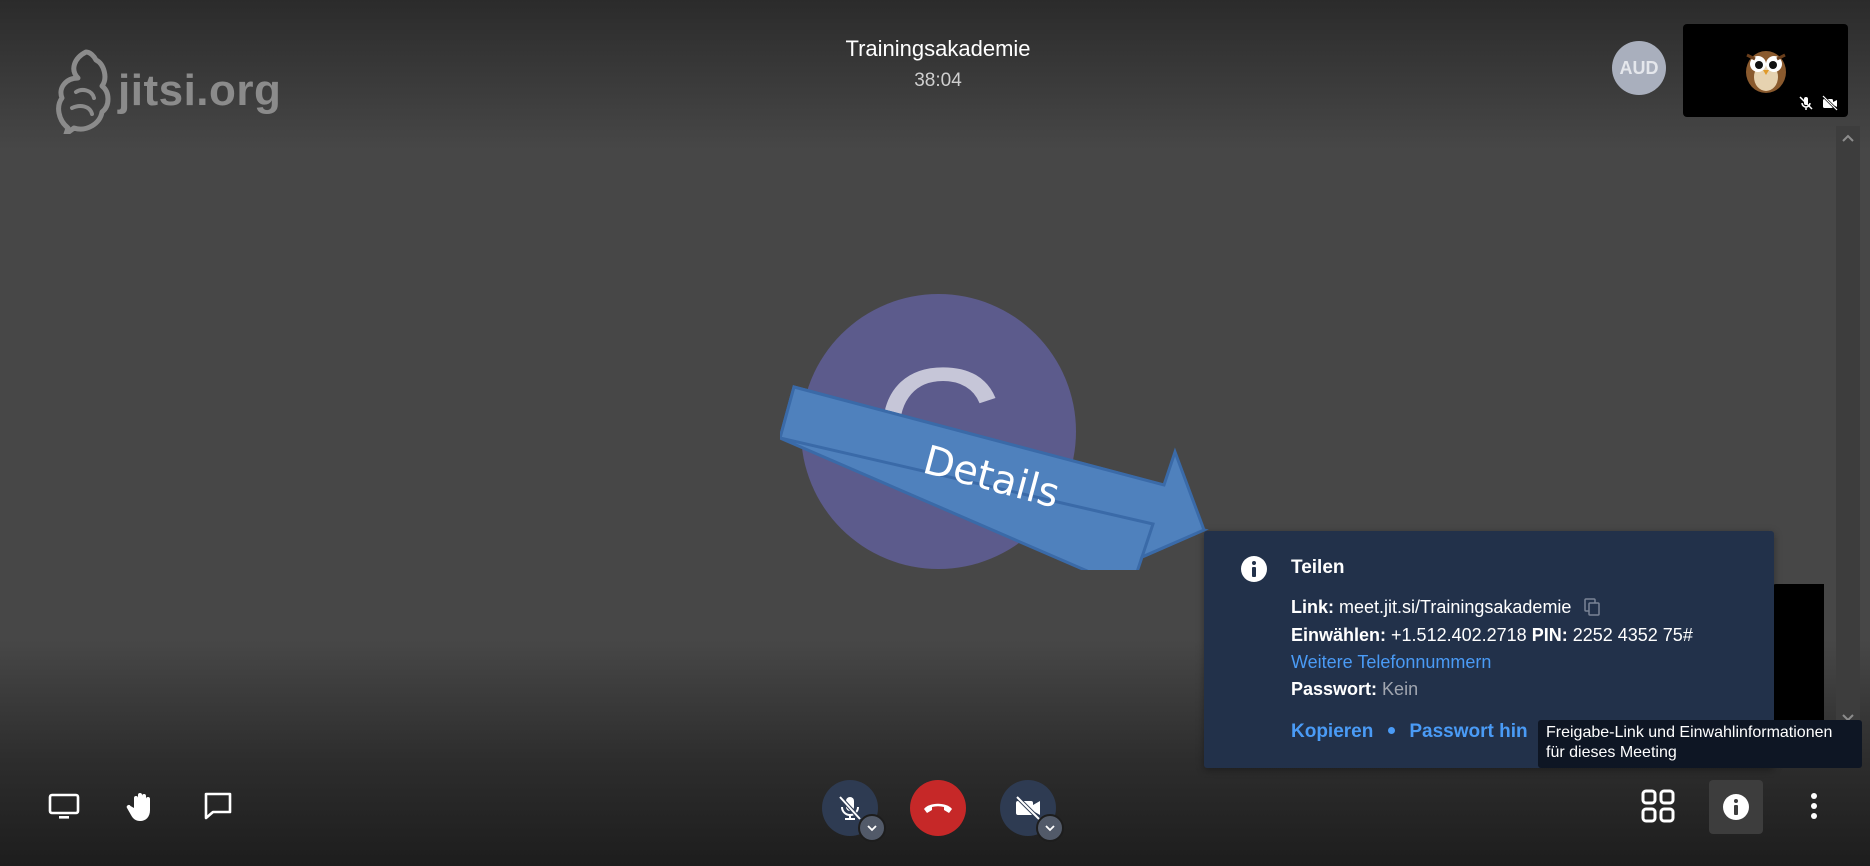 Image resolution: width=1870 pixels, height=866 pixels. What do you see at coordinates (1318, 567) in the screenshot?
I see `popup-title: Teilen` at bounding box center [1318, 567].